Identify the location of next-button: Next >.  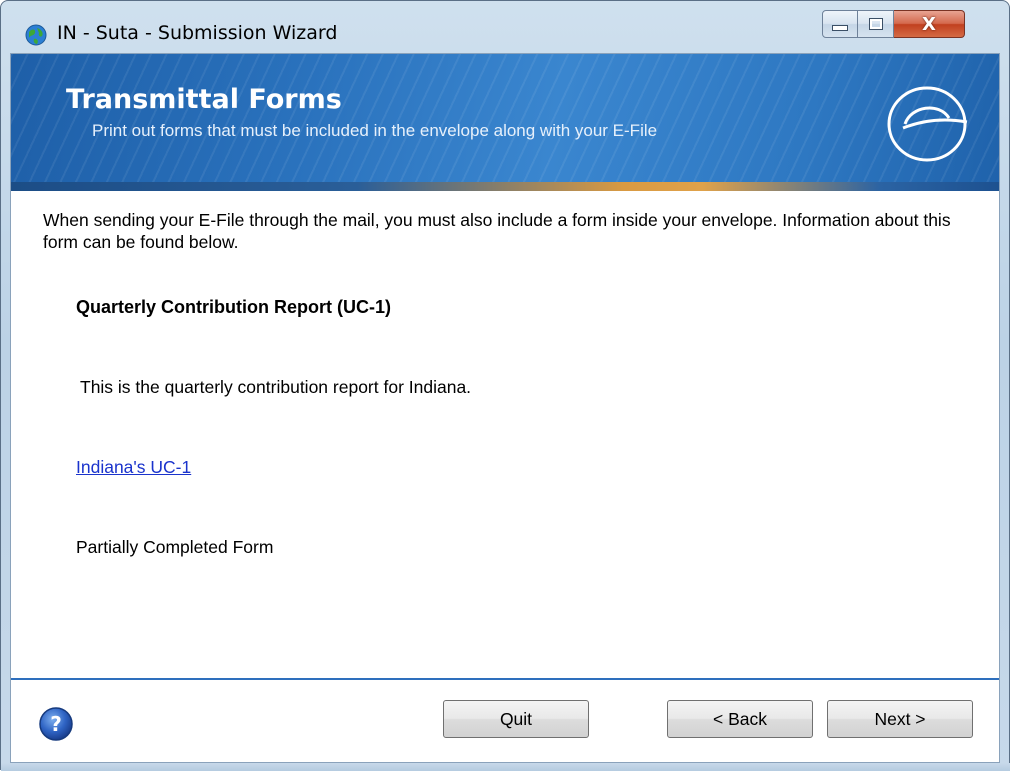
(900, 719).